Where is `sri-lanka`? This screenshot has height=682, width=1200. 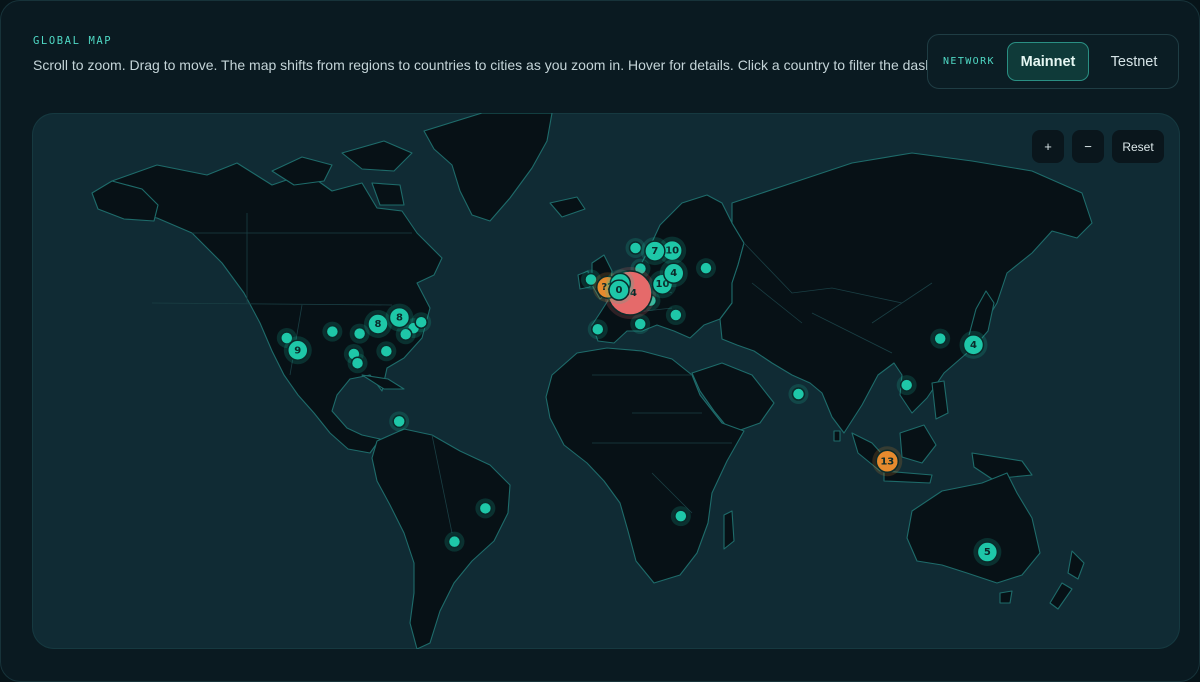
sri-lanka is located at coordinates (837, 436).